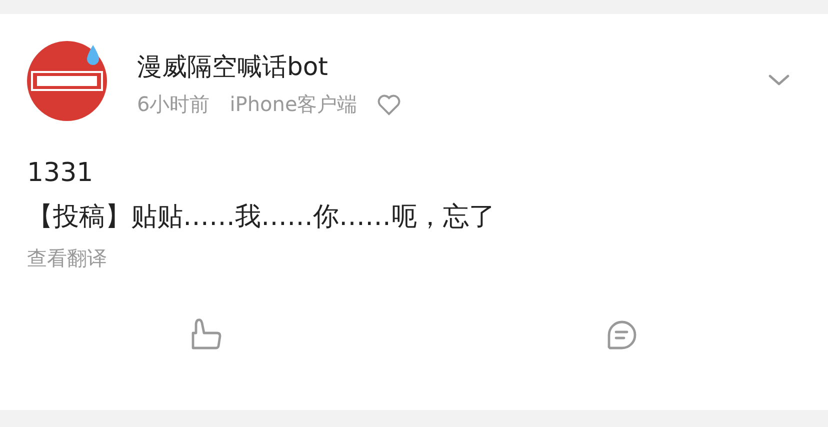 This screenshot has height=427, width=828. Describe the element at coordinates (261, 217) in the screenshot. I see `post-text-line: 【投稿】贴贴……我……你……呃，忘了` at that location.